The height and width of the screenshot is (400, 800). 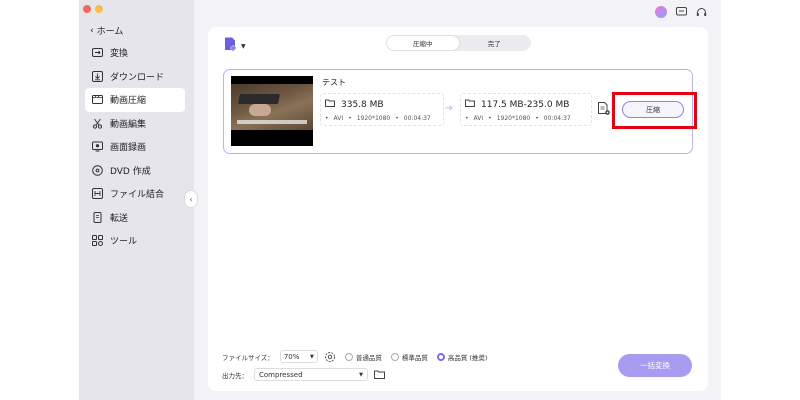 I want to click on sidebar-item-label: ツール, so click(x=124, y=242).